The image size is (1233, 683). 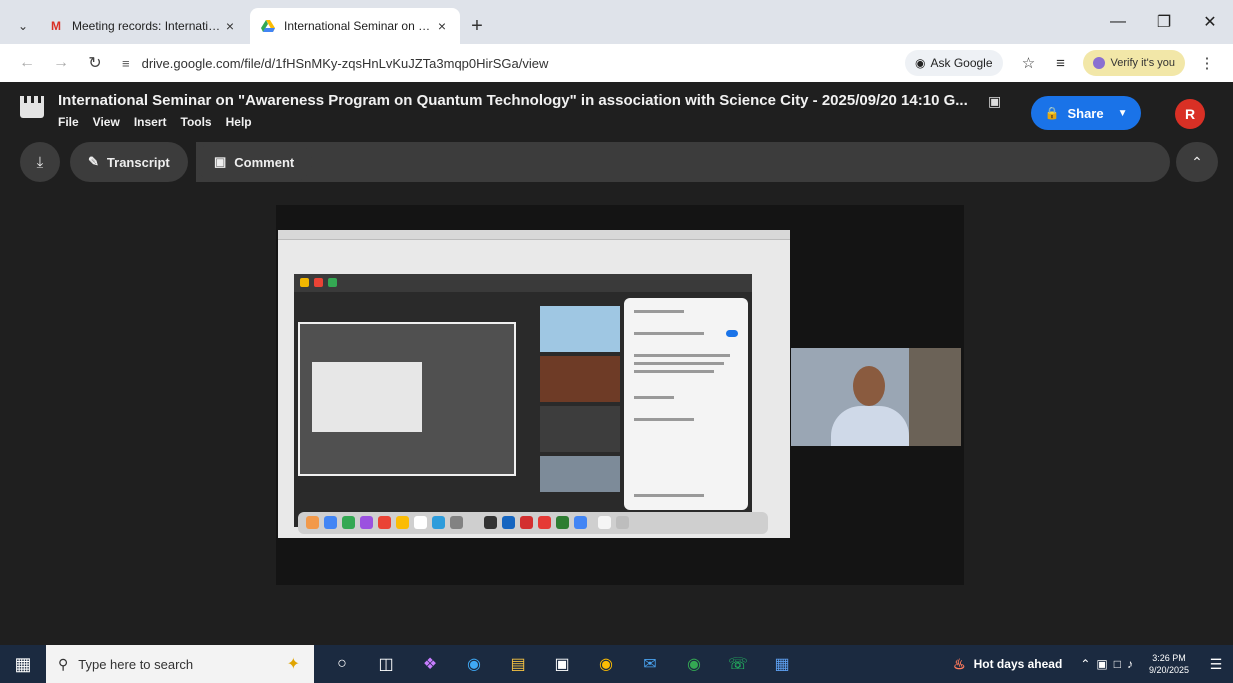 What do you see at coordinates (920, 63) in the screenshot?
I see `lens-icon: ◉` at bounding box center [920, 63].